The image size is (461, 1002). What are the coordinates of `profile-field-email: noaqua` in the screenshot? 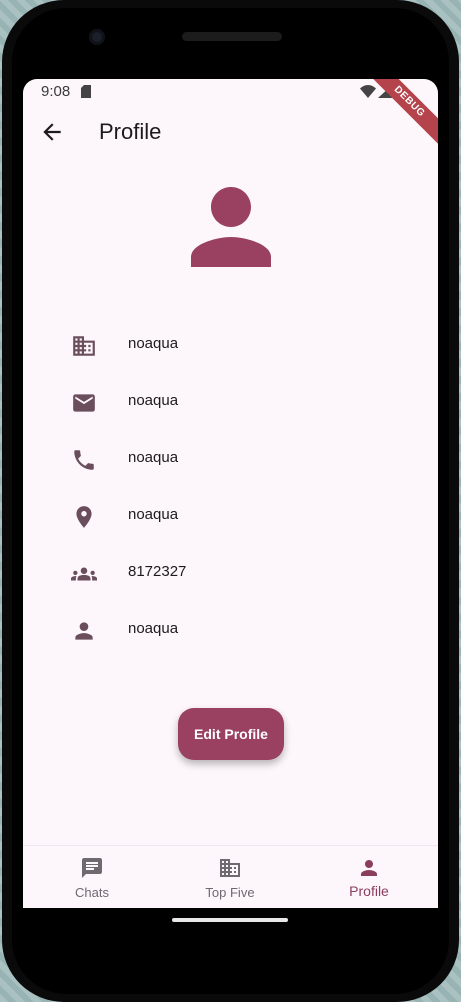 It's located at (230, 402).